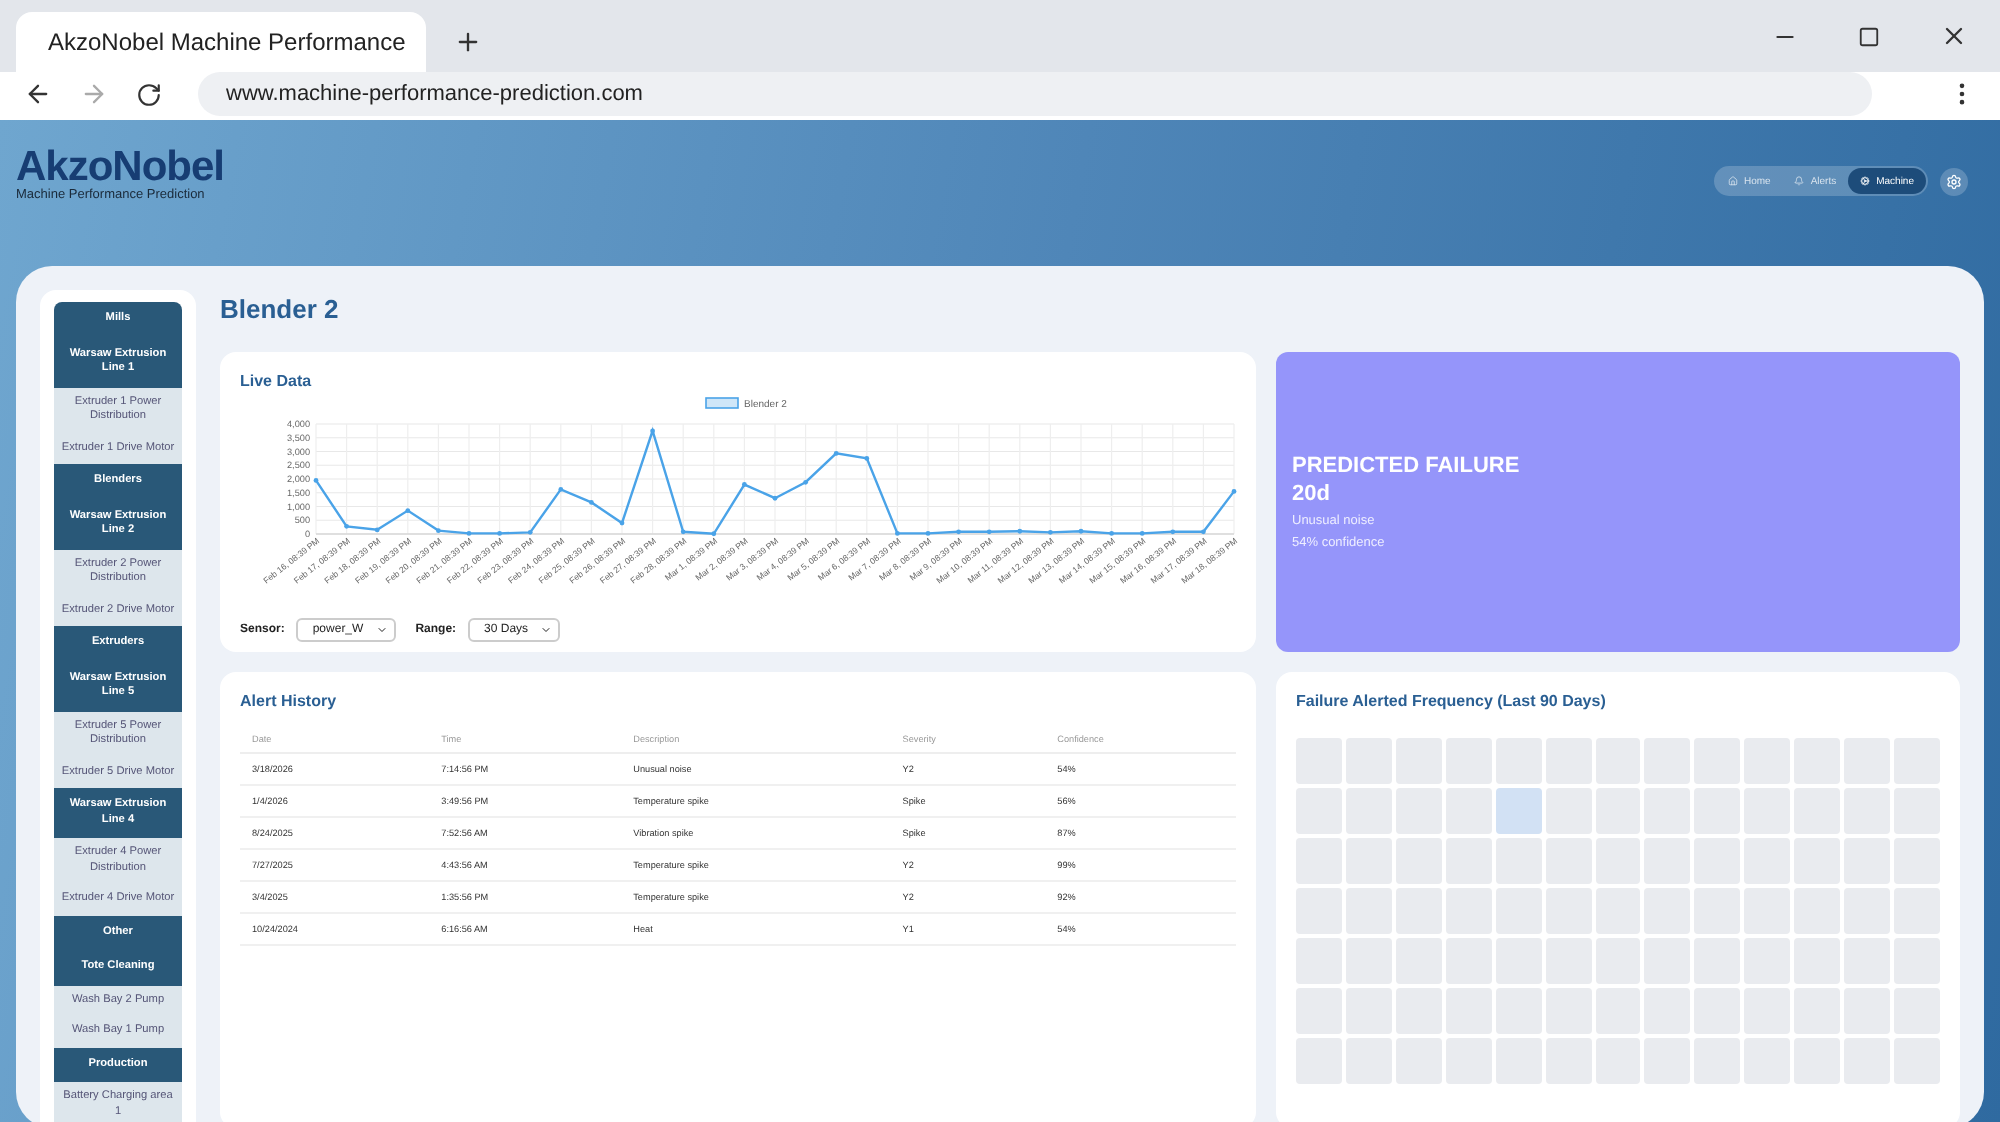 This screenshot has height=1122, width=2000. I want to click on settings-button, so click(1954, 181).